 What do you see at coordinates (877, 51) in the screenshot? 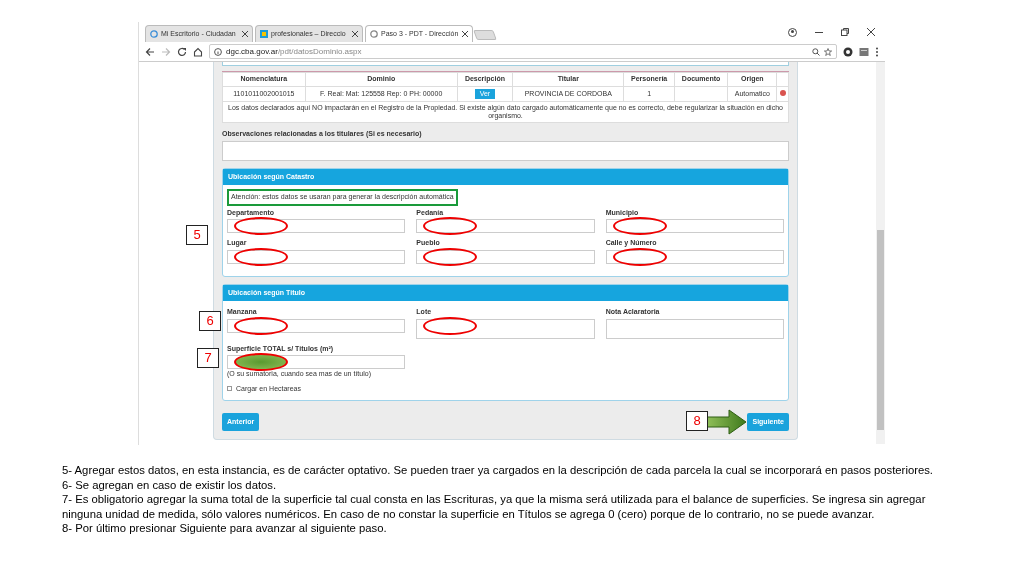
I see `menu-icon` at bounding box center [877, 51].